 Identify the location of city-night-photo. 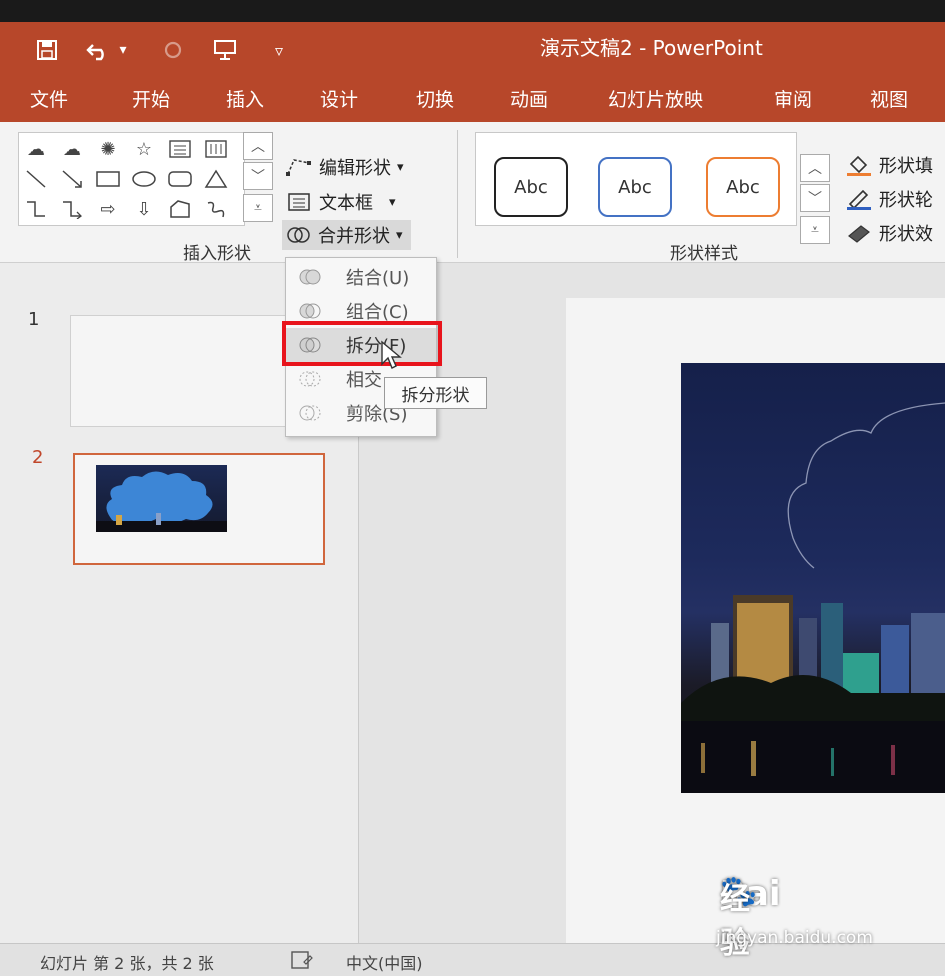
(813, 578).